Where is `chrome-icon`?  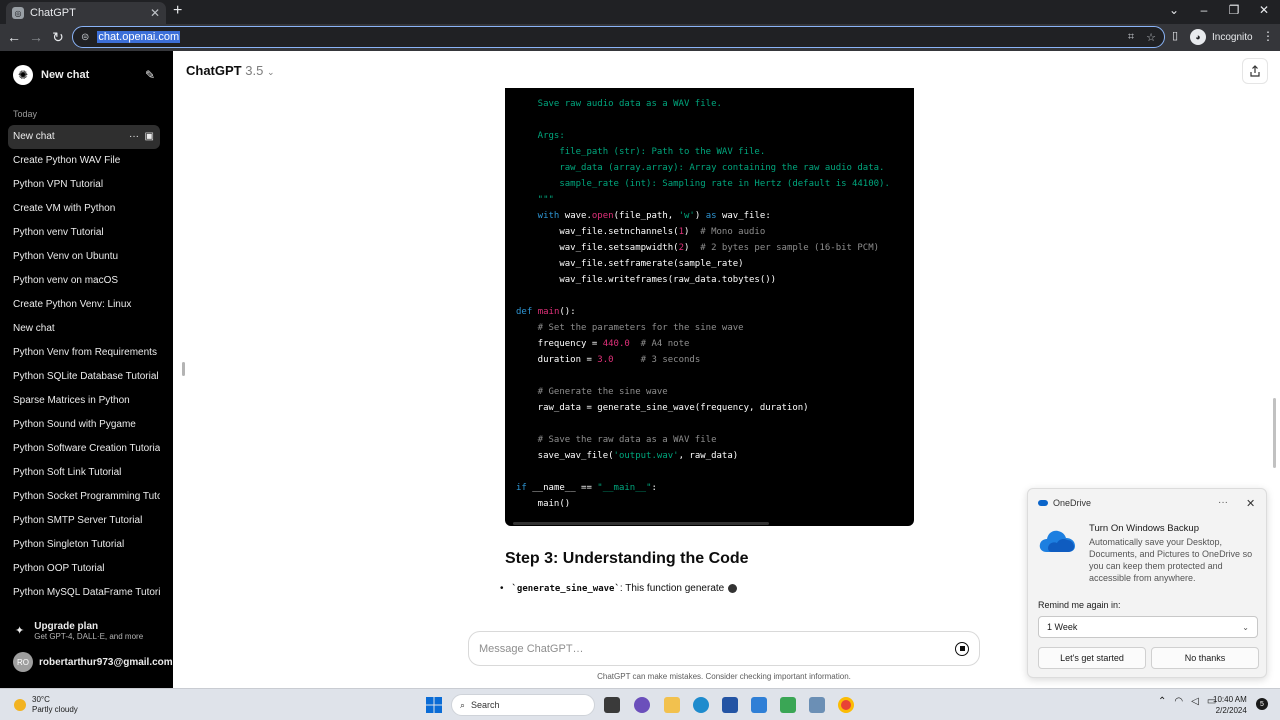
chrome-icon is located at coordinates (846, 705).